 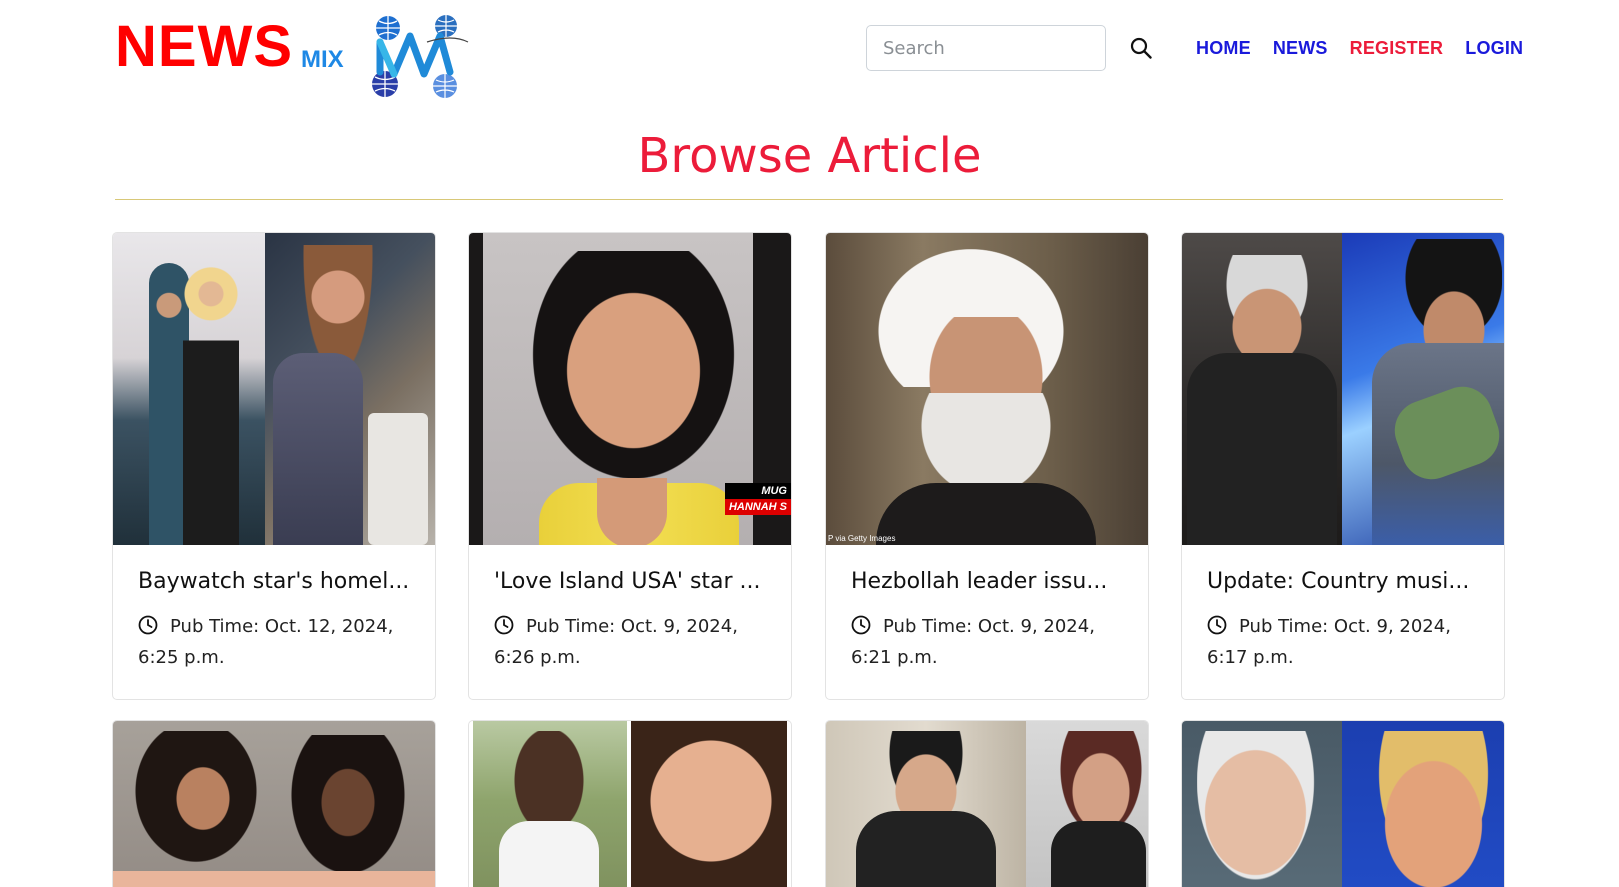 I want to click on image-tag-line-1: MUG, so click(x=757, y=491).